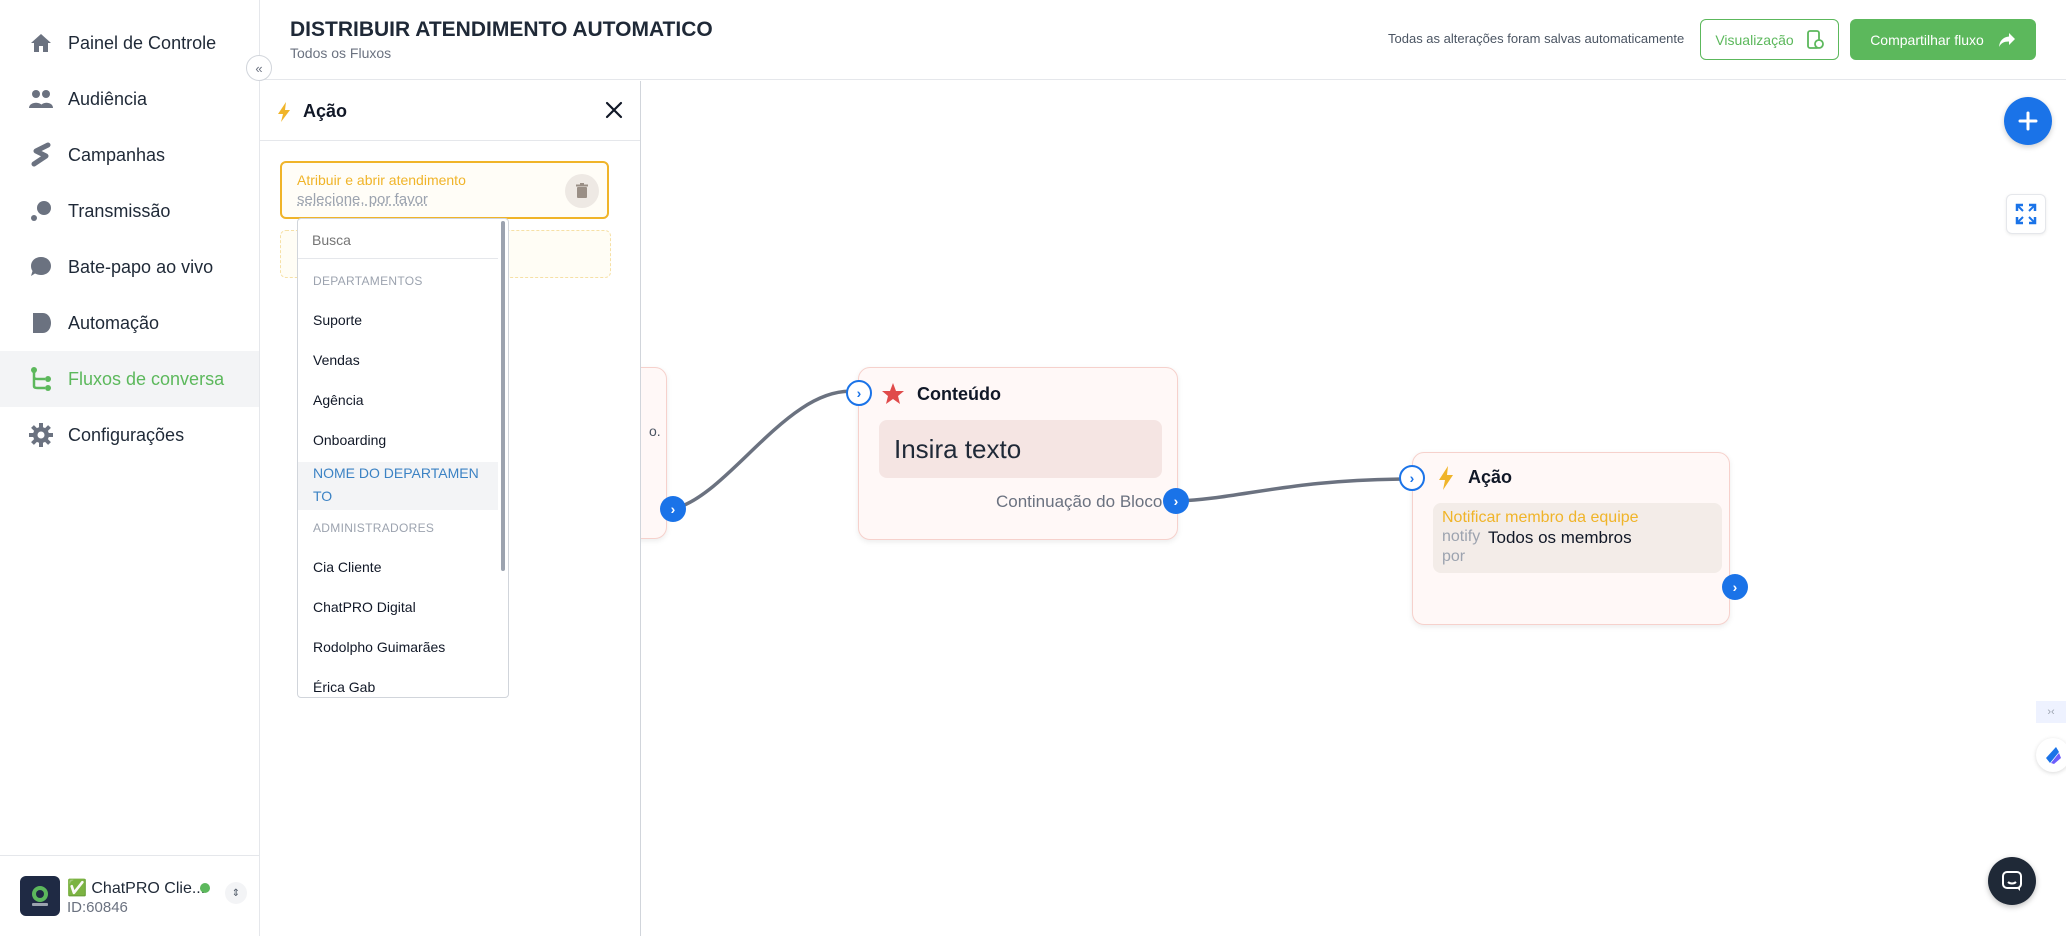 This screenshot has height=936, width=2066. What do you see at coordinates (959, 394) in the screenshot?
I see `content-node-title: Conteúdo` at bounding box center [959, 394].